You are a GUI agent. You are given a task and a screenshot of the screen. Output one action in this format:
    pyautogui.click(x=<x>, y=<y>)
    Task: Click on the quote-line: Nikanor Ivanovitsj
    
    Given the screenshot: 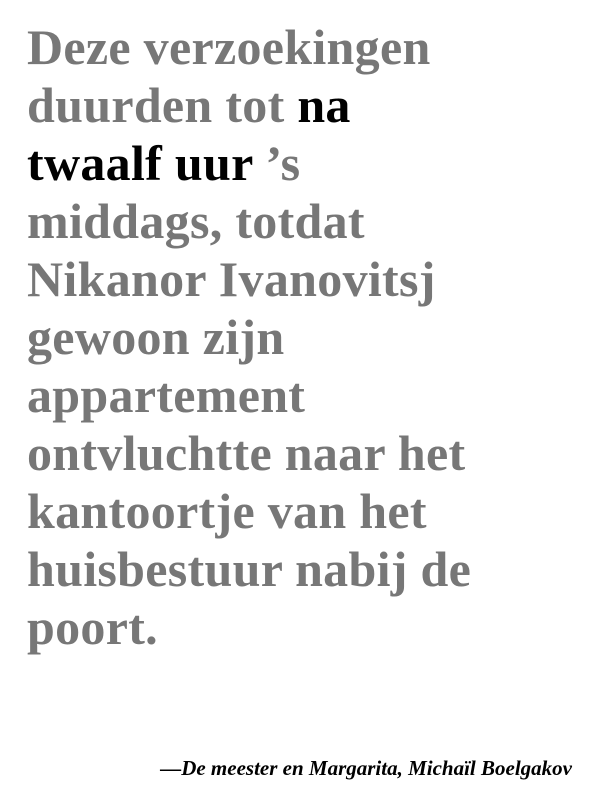 What is the action you would take?
    pyautogui.click(x=312, y=279)
    